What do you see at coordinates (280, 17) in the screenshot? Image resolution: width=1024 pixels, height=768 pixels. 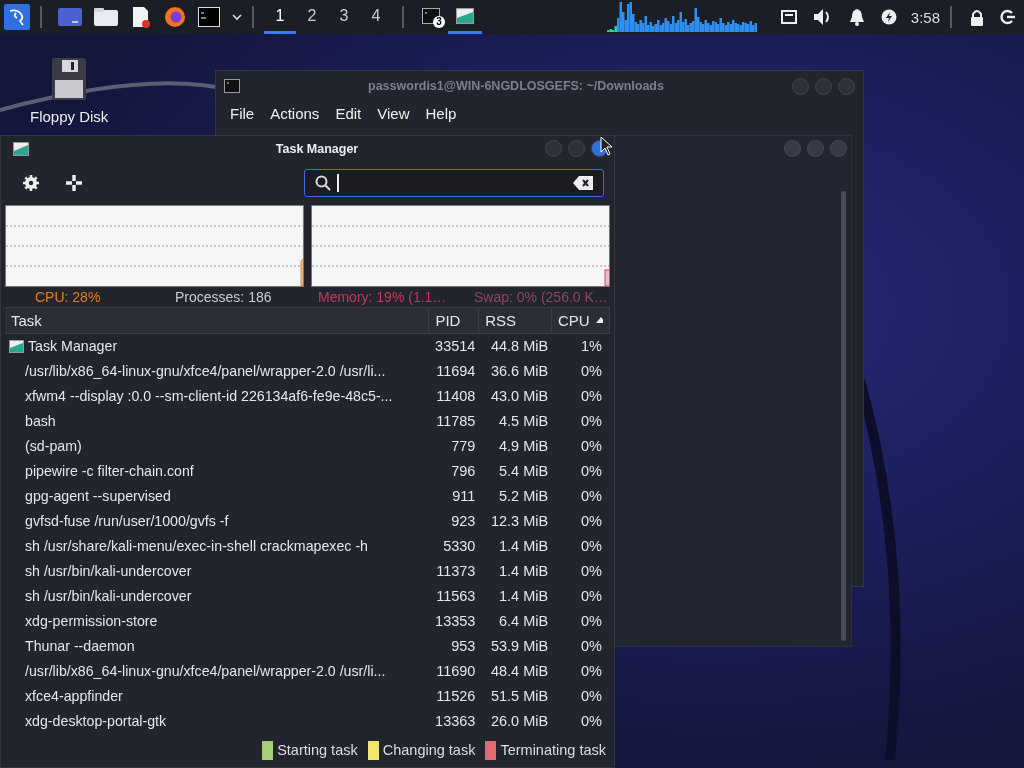 I see `workspace-tab: 1` at bounding box center [280, 17].